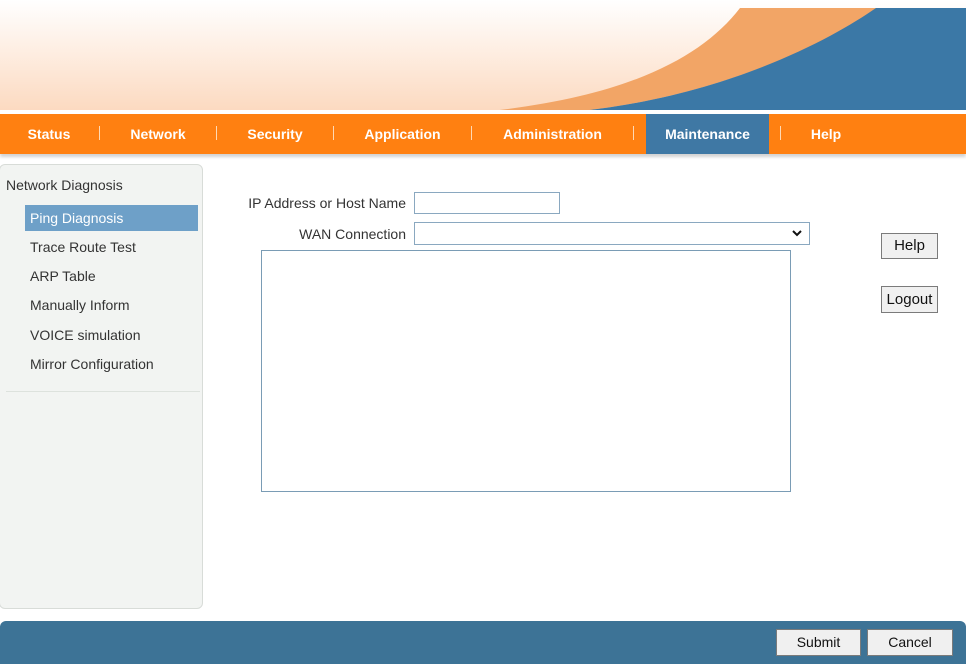  Describe the element at coordinates (909, 299) in the screenshot. I see `logout-button: Logout` at that location.